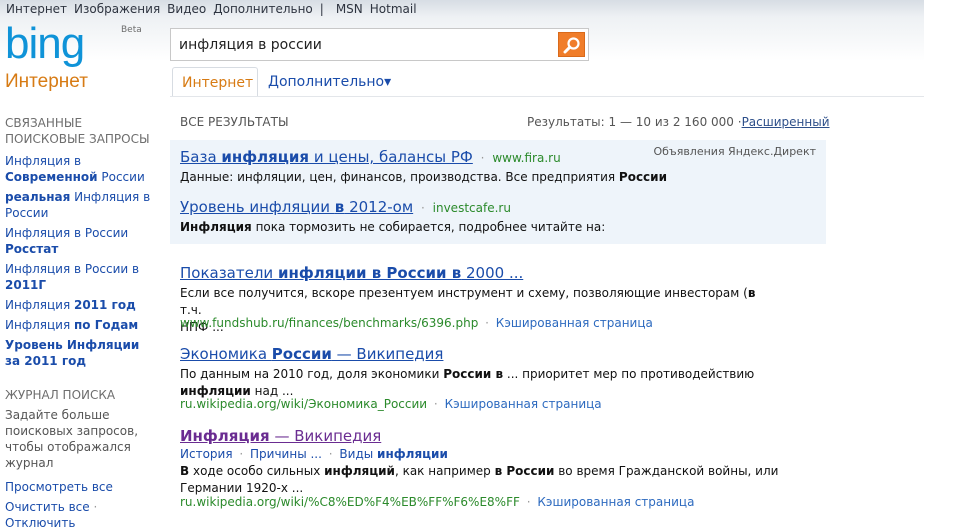 The height and width of the screenshot is (527, 953). Describe the element at coordinates (36, 9) in the screenshot. I see `topnav-internet: Интернет` at that location.